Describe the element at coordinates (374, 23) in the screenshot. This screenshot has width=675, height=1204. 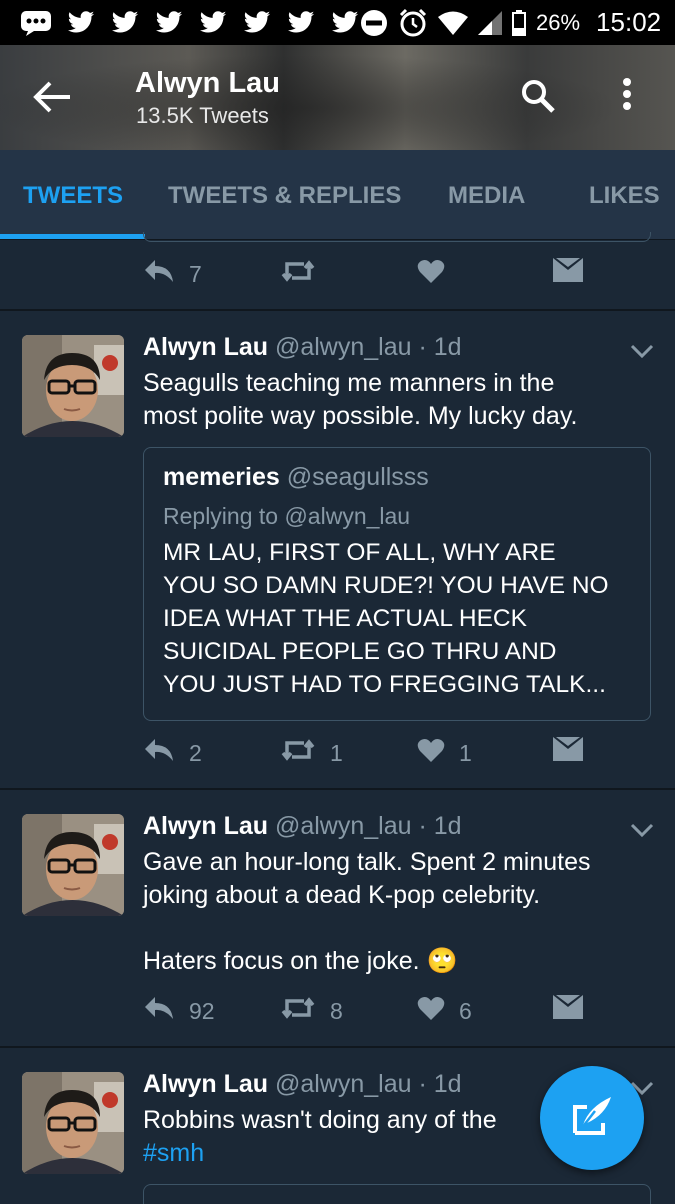
I see `do-not-disturb-icon` at that location.